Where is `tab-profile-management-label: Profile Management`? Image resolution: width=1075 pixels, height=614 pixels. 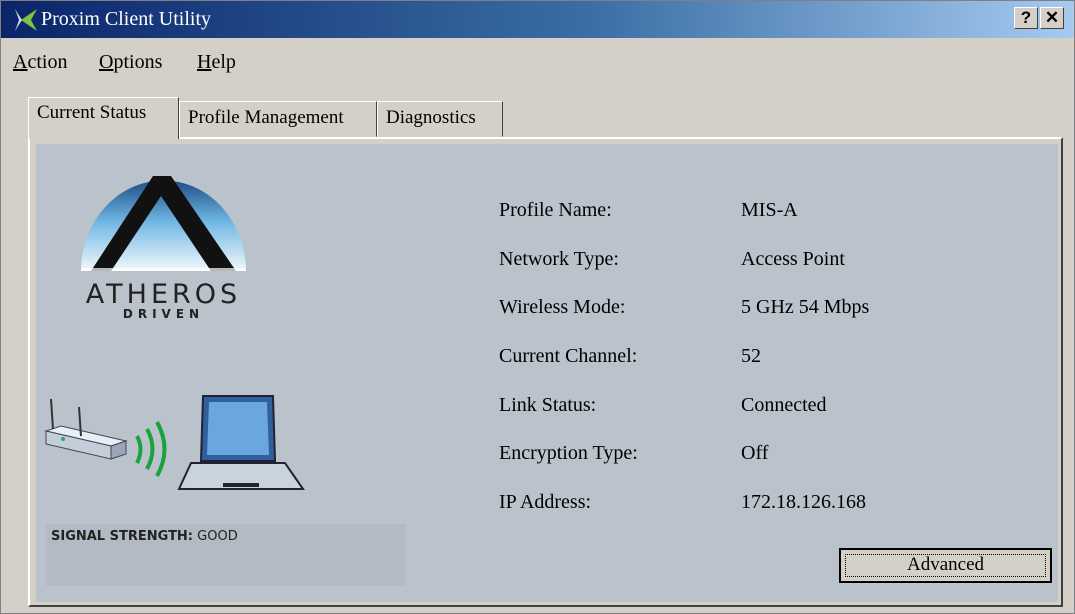 tab-profile-management-label: Profile Management is located at coordinates (266, 117).